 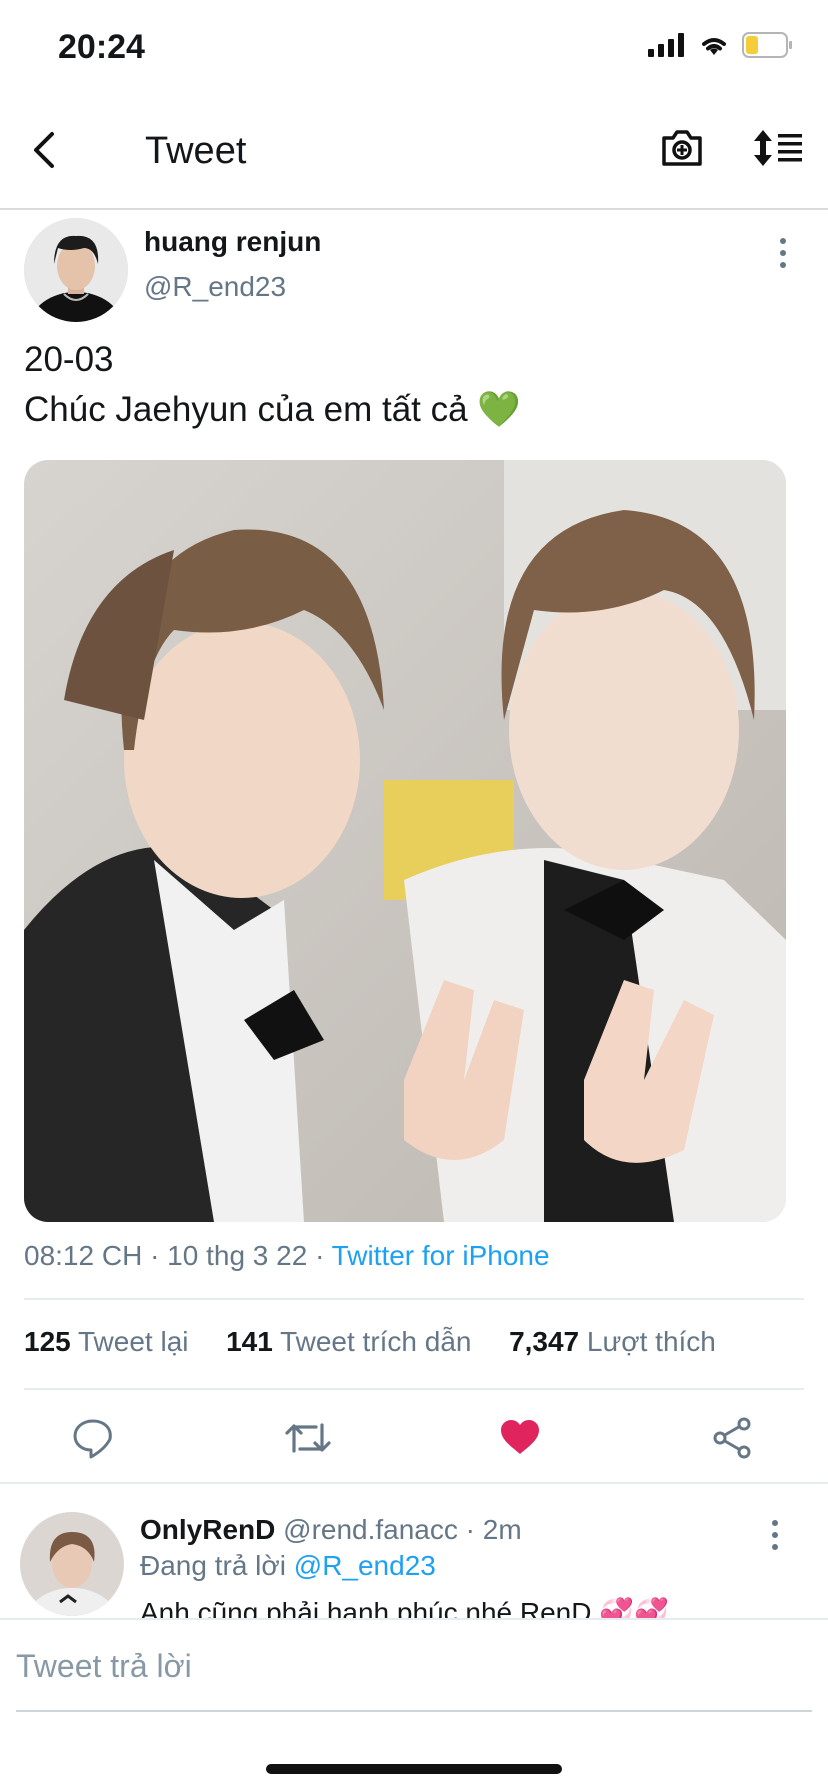 What do you see at coordinates (544, 1341) in the screenshot?
I see `like-count: 7,347` at bounding box center [544, 1341].